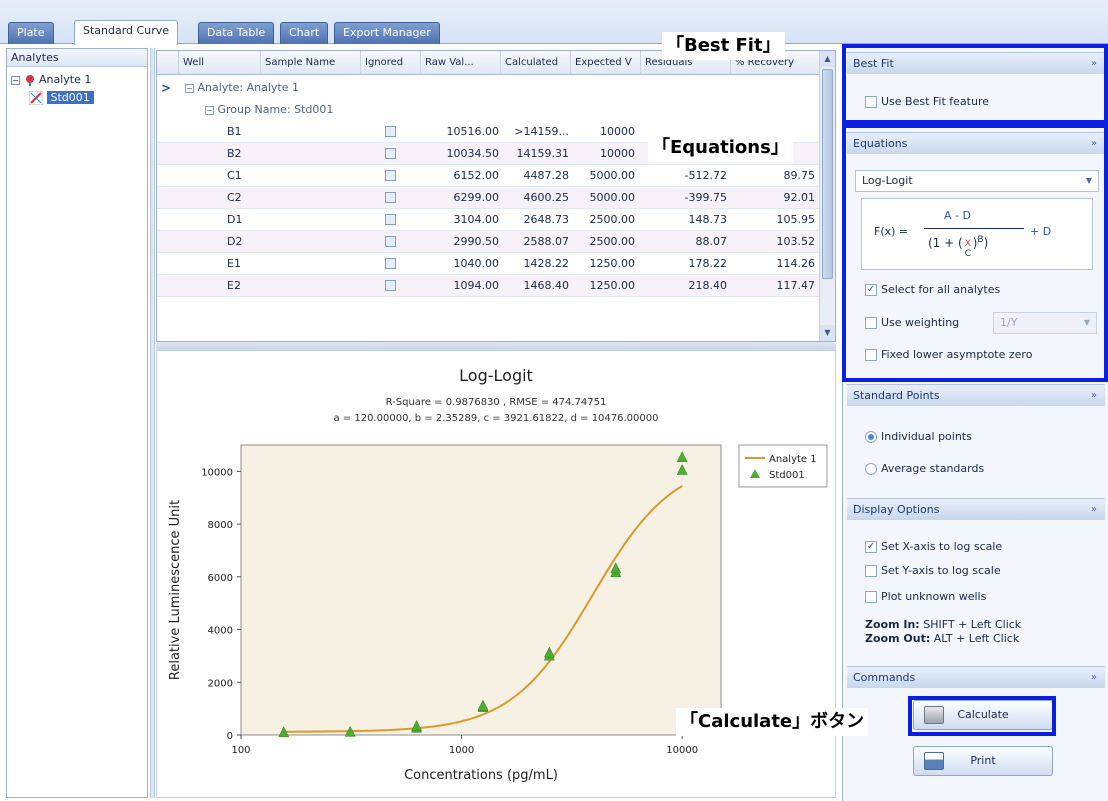 This screenshot has height=801, width=1108. What do you see at coordinates (975, 84) in the screenshot?
I see `best-fit-highlight-box` at bounding box center [975, 84].